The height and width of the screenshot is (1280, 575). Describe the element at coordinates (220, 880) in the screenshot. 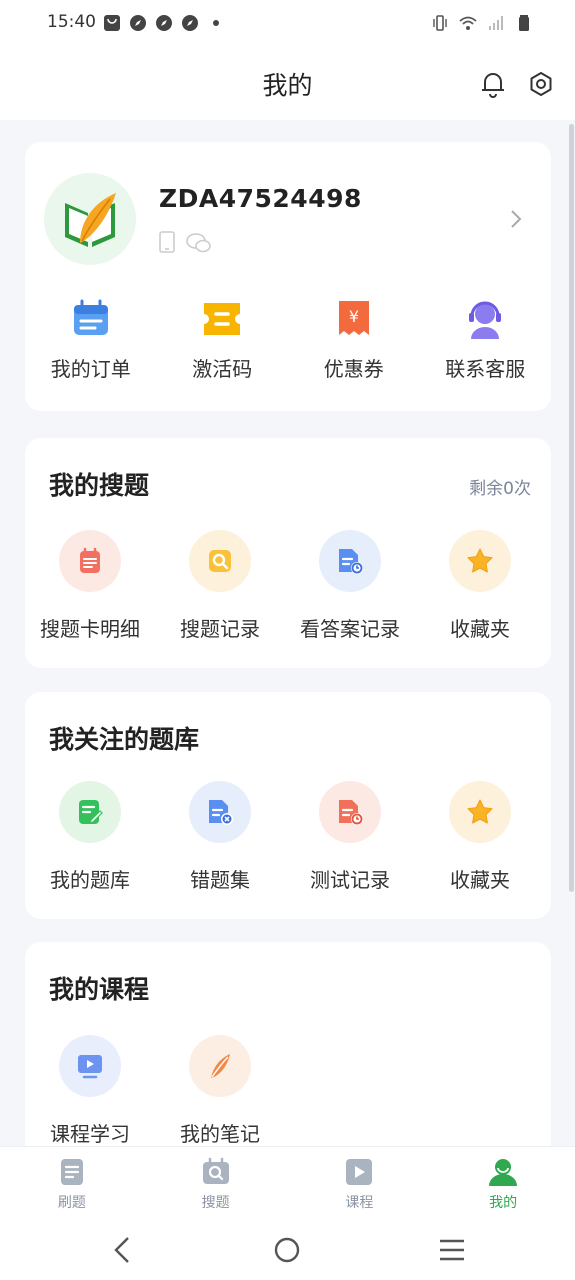

I see `item-label: 错题集` at that location.